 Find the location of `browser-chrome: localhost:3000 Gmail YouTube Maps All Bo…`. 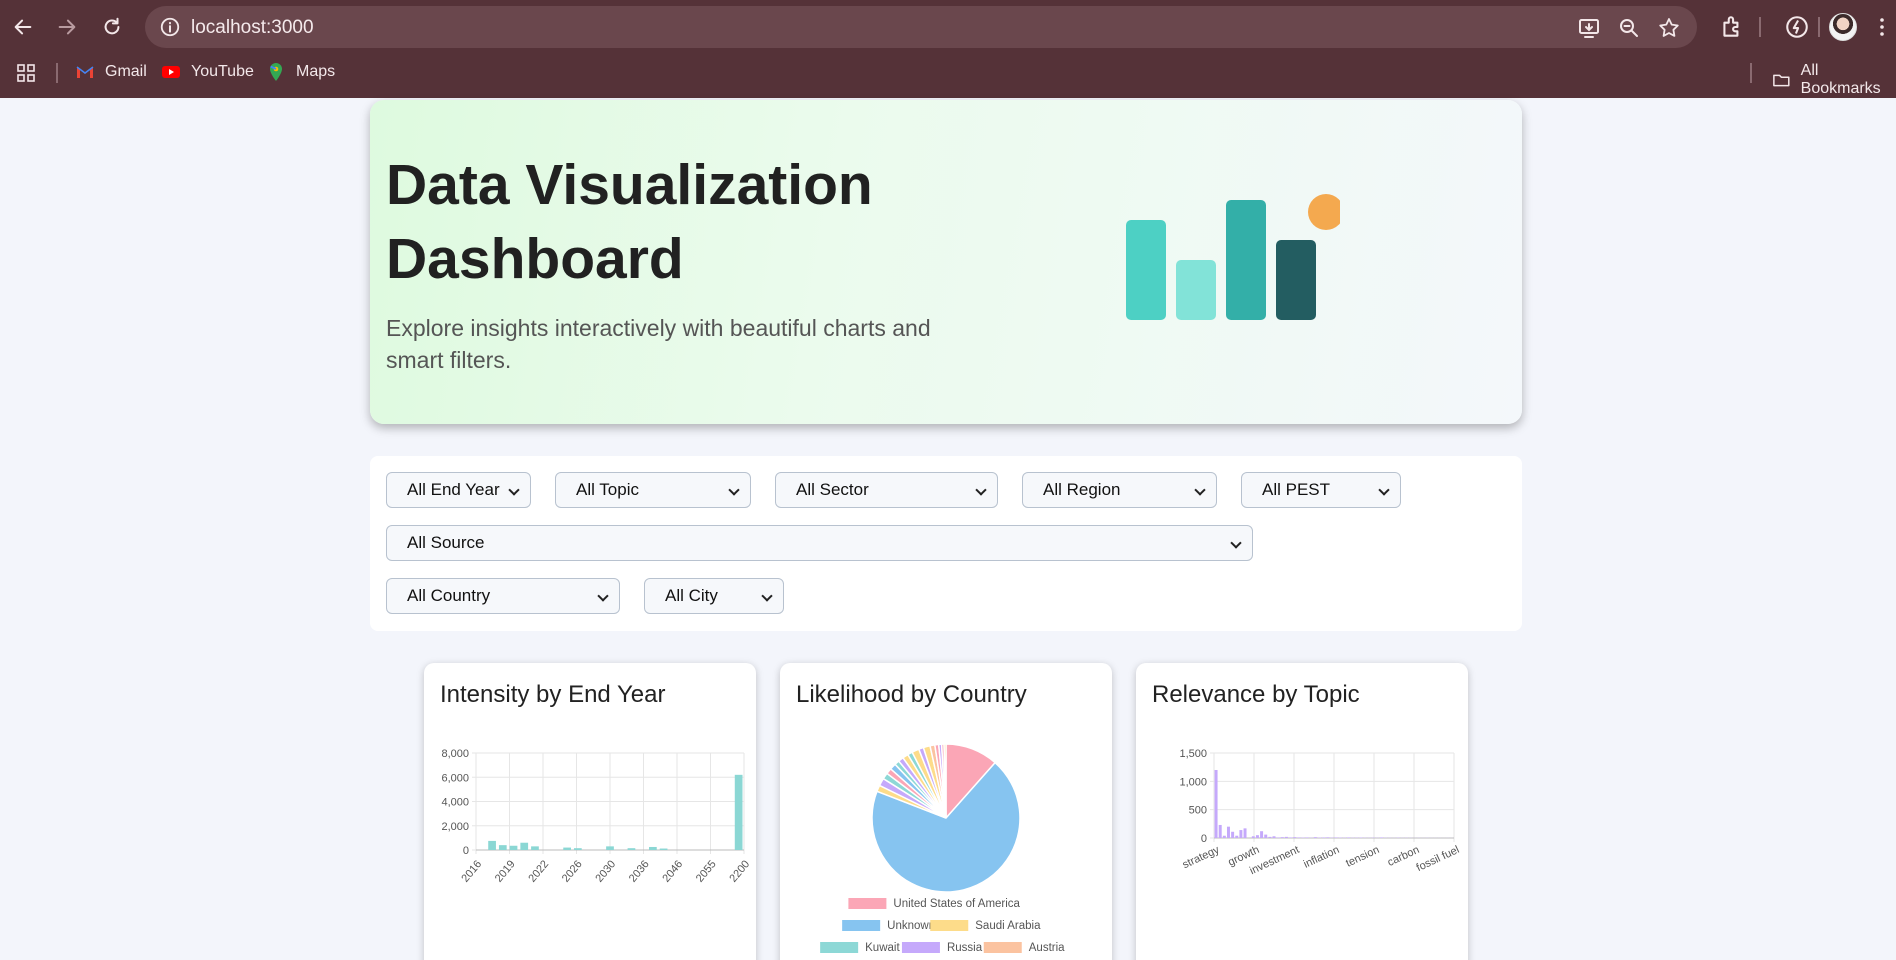

browser-chrome: localhost:3000 Gmail YouTube Maps All Bo… is located at coordinates (948, 49).